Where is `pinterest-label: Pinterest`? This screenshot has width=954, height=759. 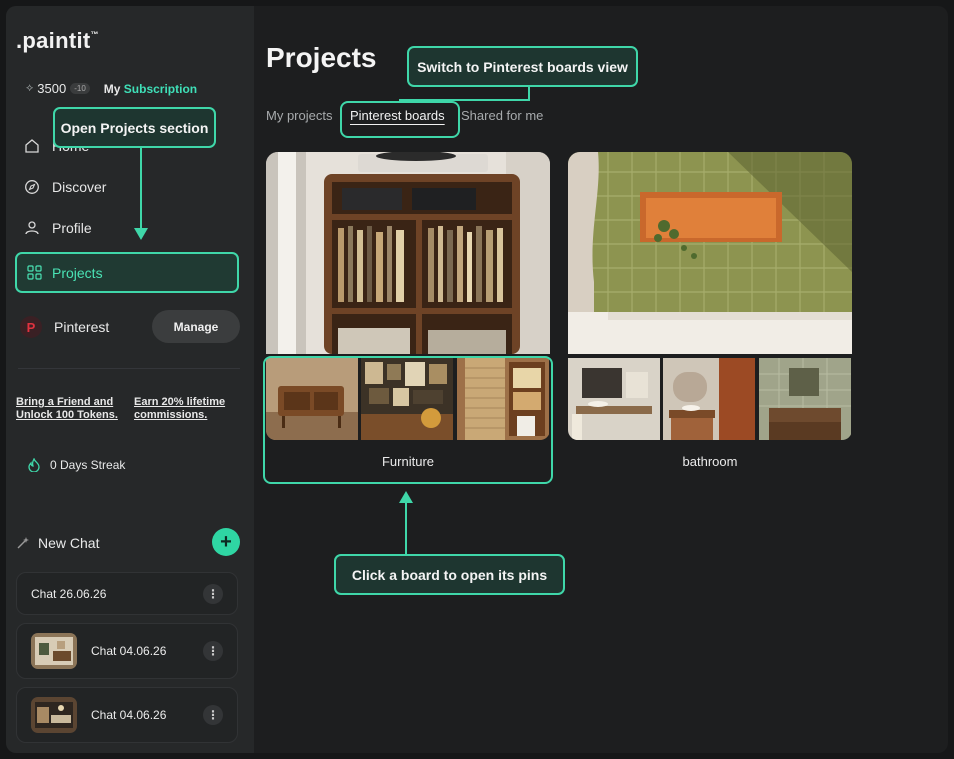
pinterest-label: Pinterest is located at coordinates (82, 327).